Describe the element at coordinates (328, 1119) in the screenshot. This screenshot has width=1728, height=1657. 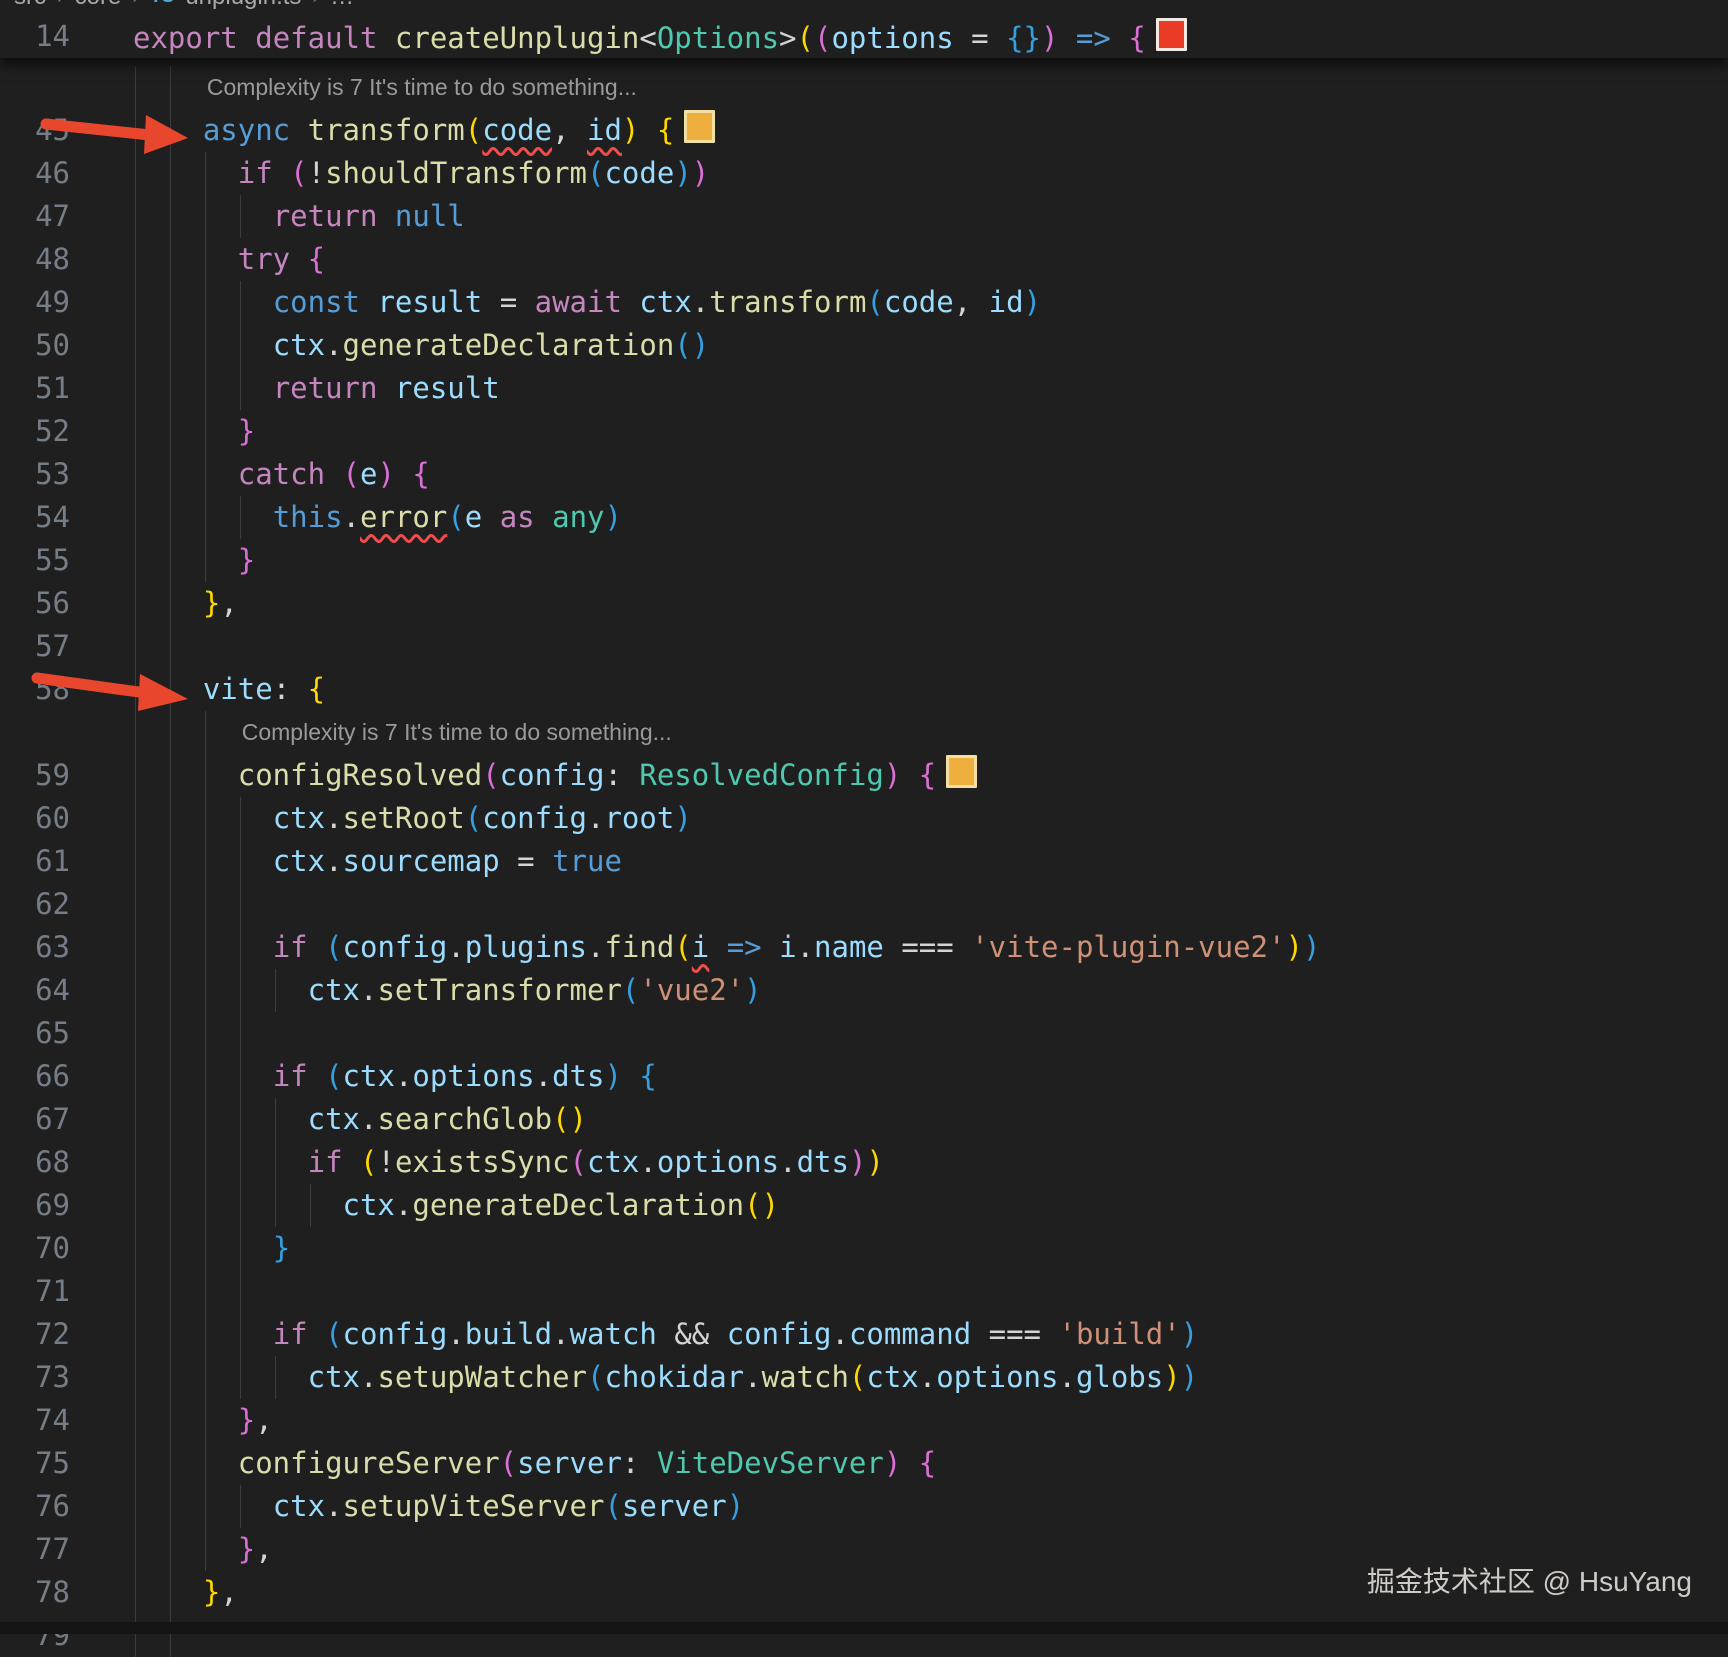
I see `code-text: ctx.searchGlob()` at that location.